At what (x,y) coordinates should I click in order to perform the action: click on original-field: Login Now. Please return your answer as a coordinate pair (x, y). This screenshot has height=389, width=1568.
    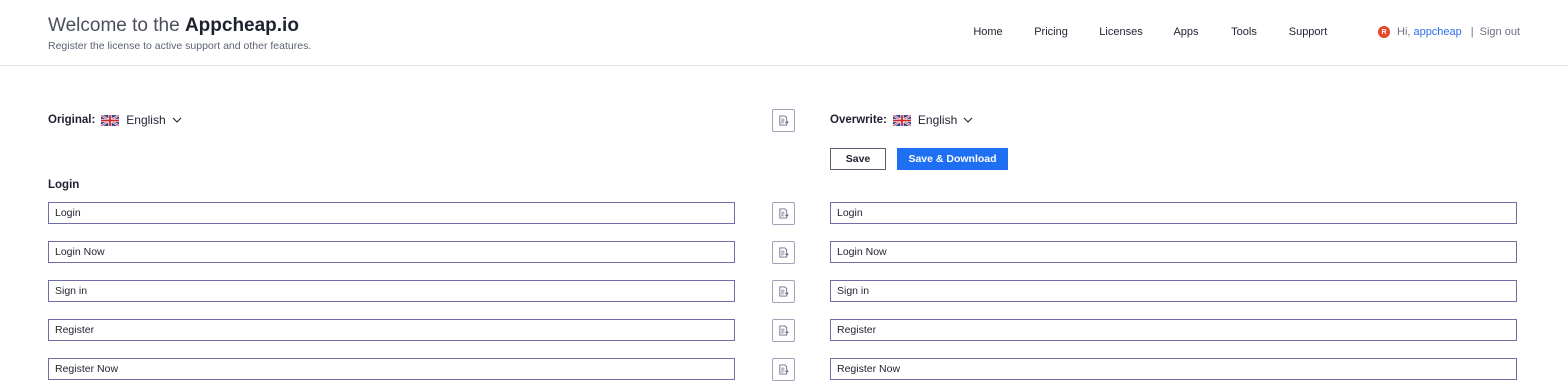
    Looking at the image, I should click on (391, 252).